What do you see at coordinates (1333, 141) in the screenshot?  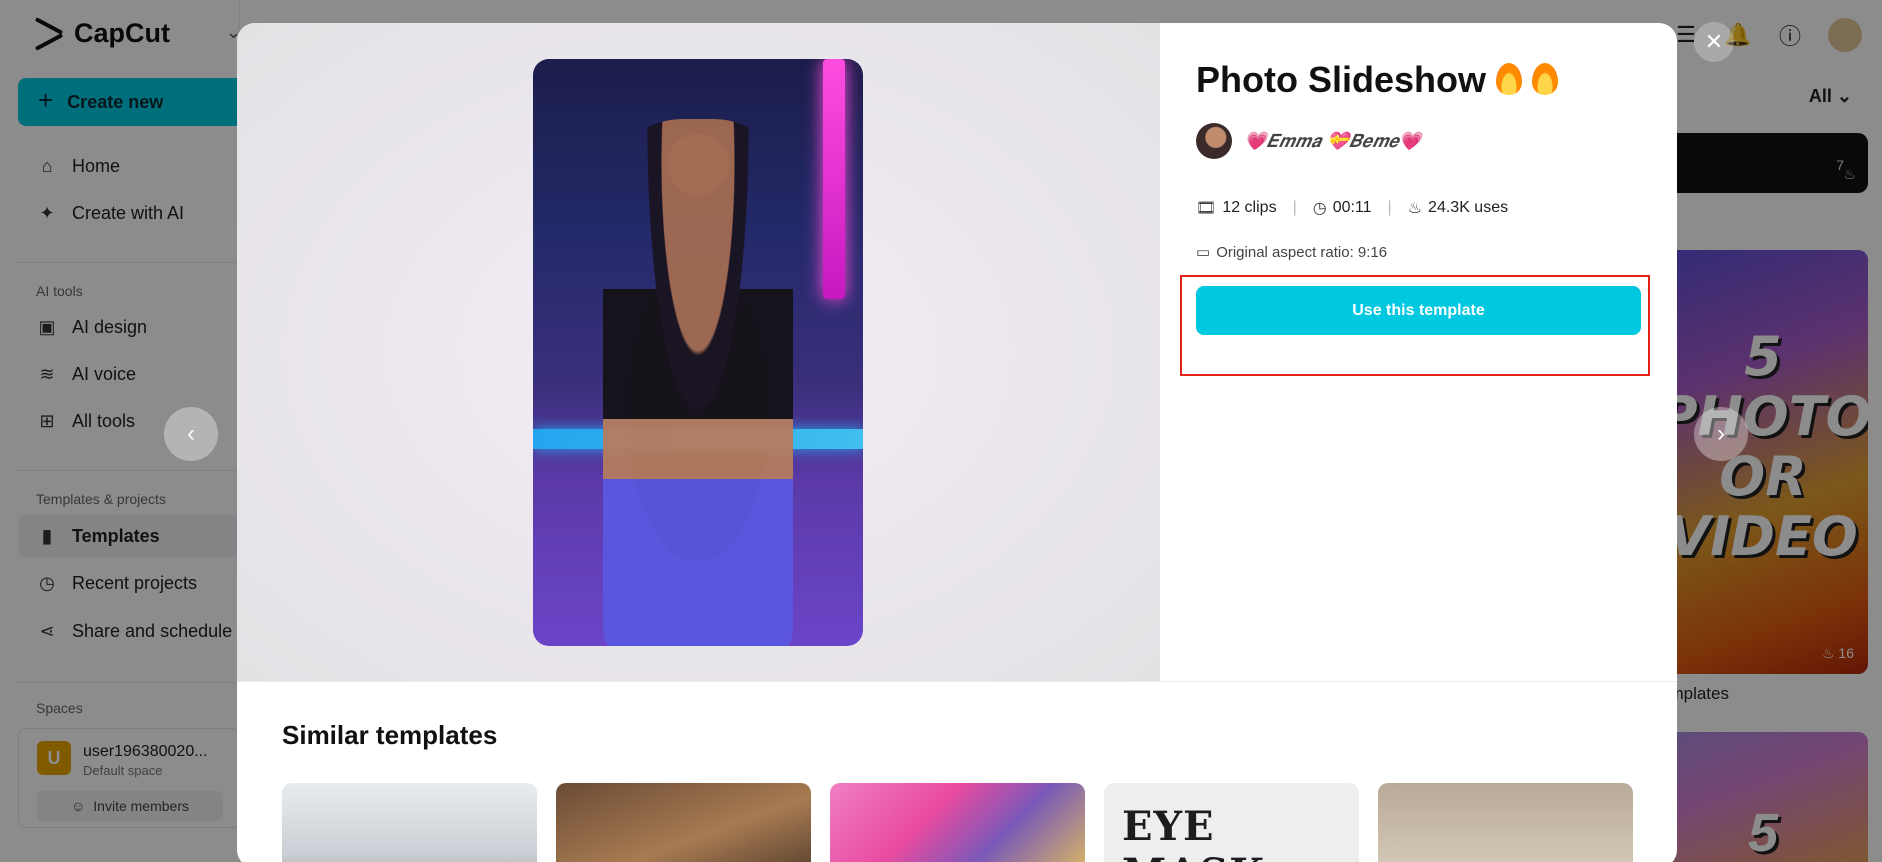 I see `author-name: 💗𝑬𝒎𝒎𝒂 💝𝑩𝒆𝒎𝒆💗` at bounding box center [1333, 141].